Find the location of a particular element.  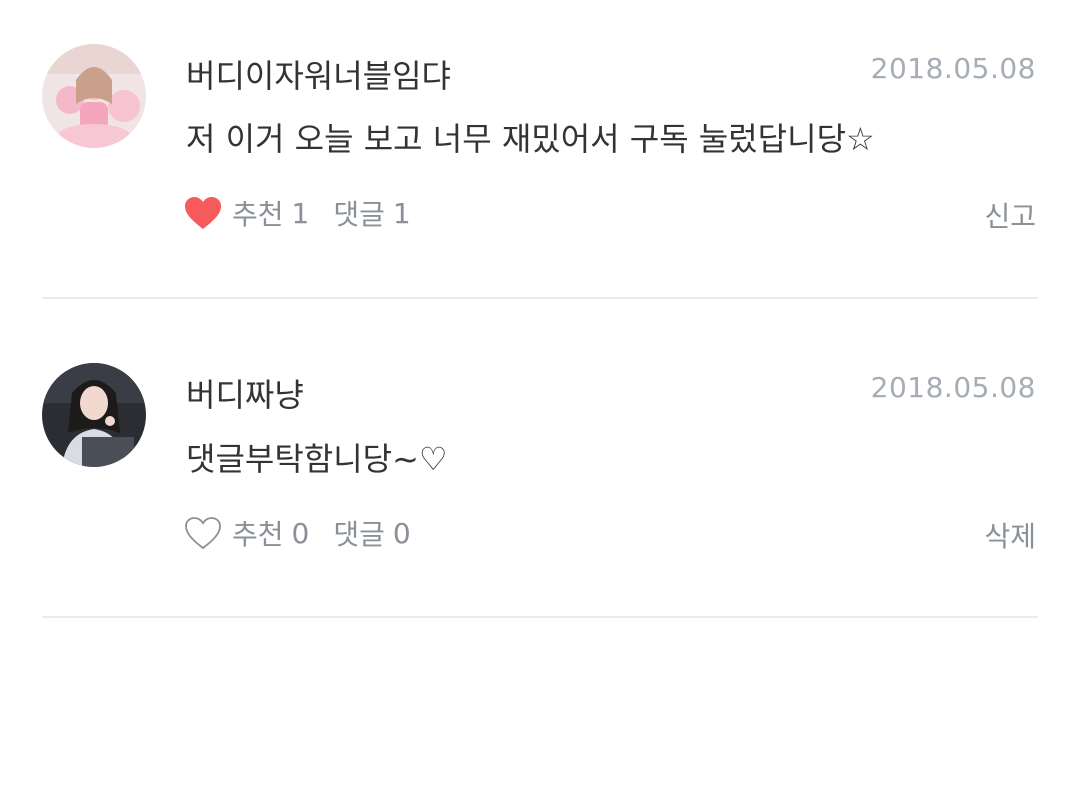

heart-filled-icon is located at coordinates (203, 213).